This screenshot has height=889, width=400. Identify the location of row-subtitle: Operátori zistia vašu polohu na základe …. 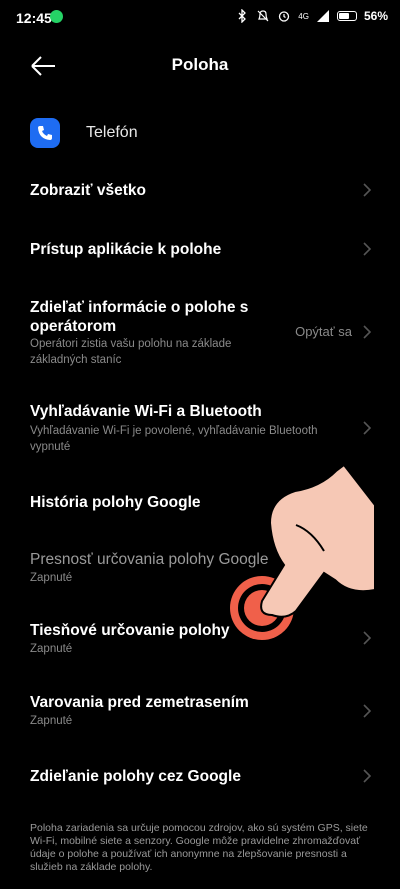
(131, 352).